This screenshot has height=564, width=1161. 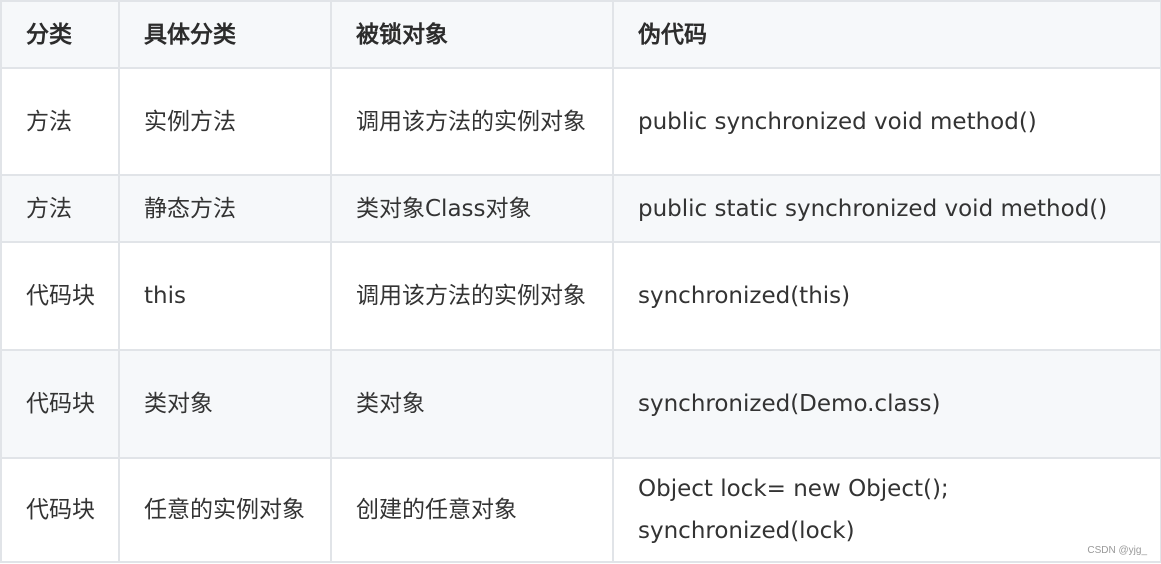 I want to click on code-line: synchronized(Demo.class), so click(x=789, y=404).